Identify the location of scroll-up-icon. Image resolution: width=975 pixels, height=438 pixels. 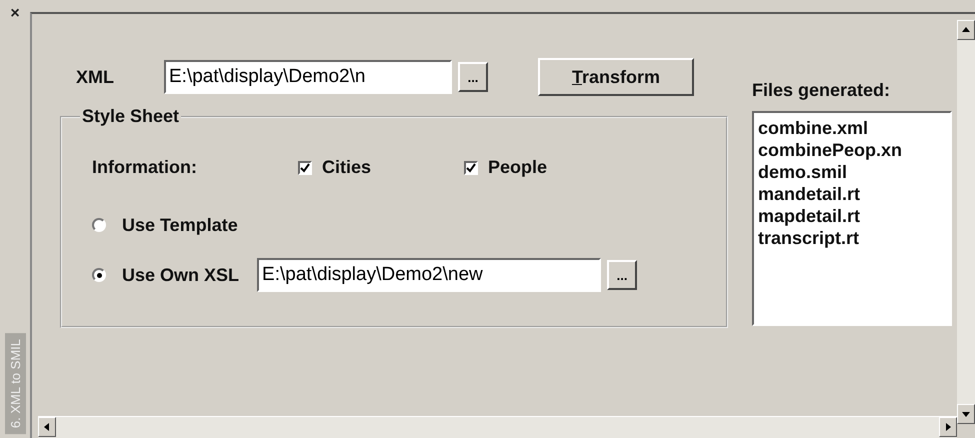
(966, 30).